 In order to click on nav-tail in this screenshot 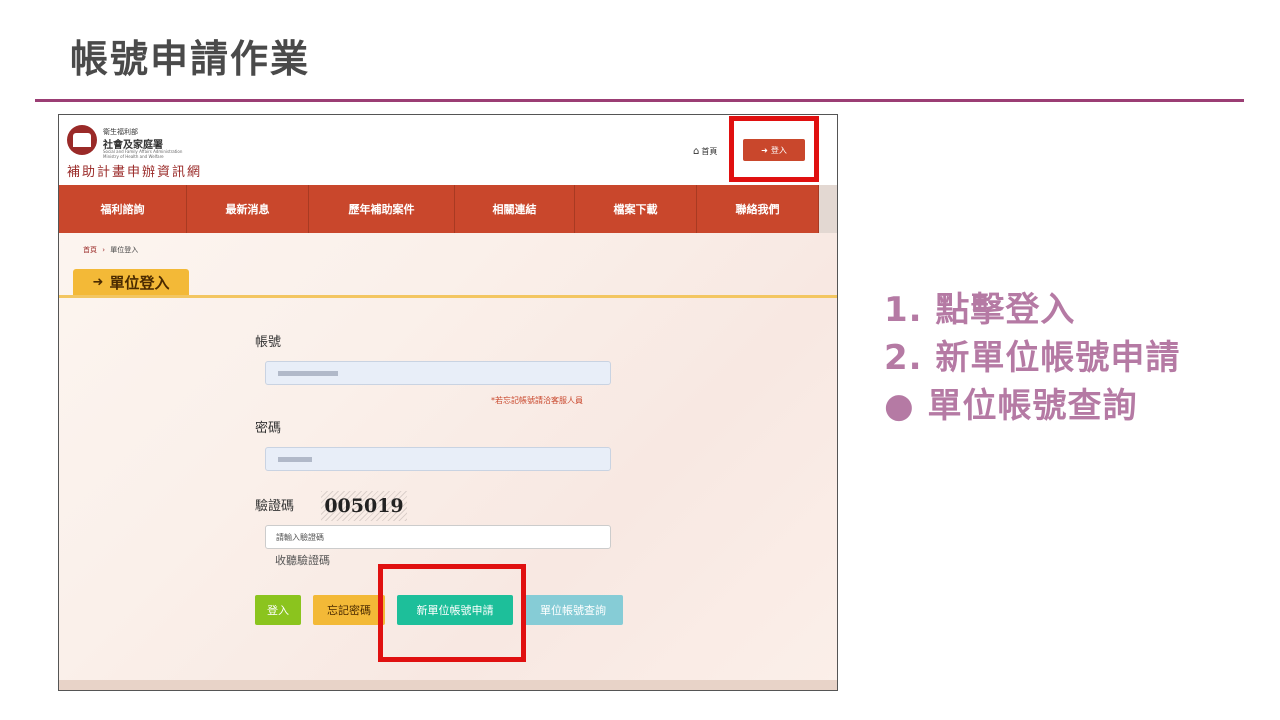, I will do `click(828, 209)`.